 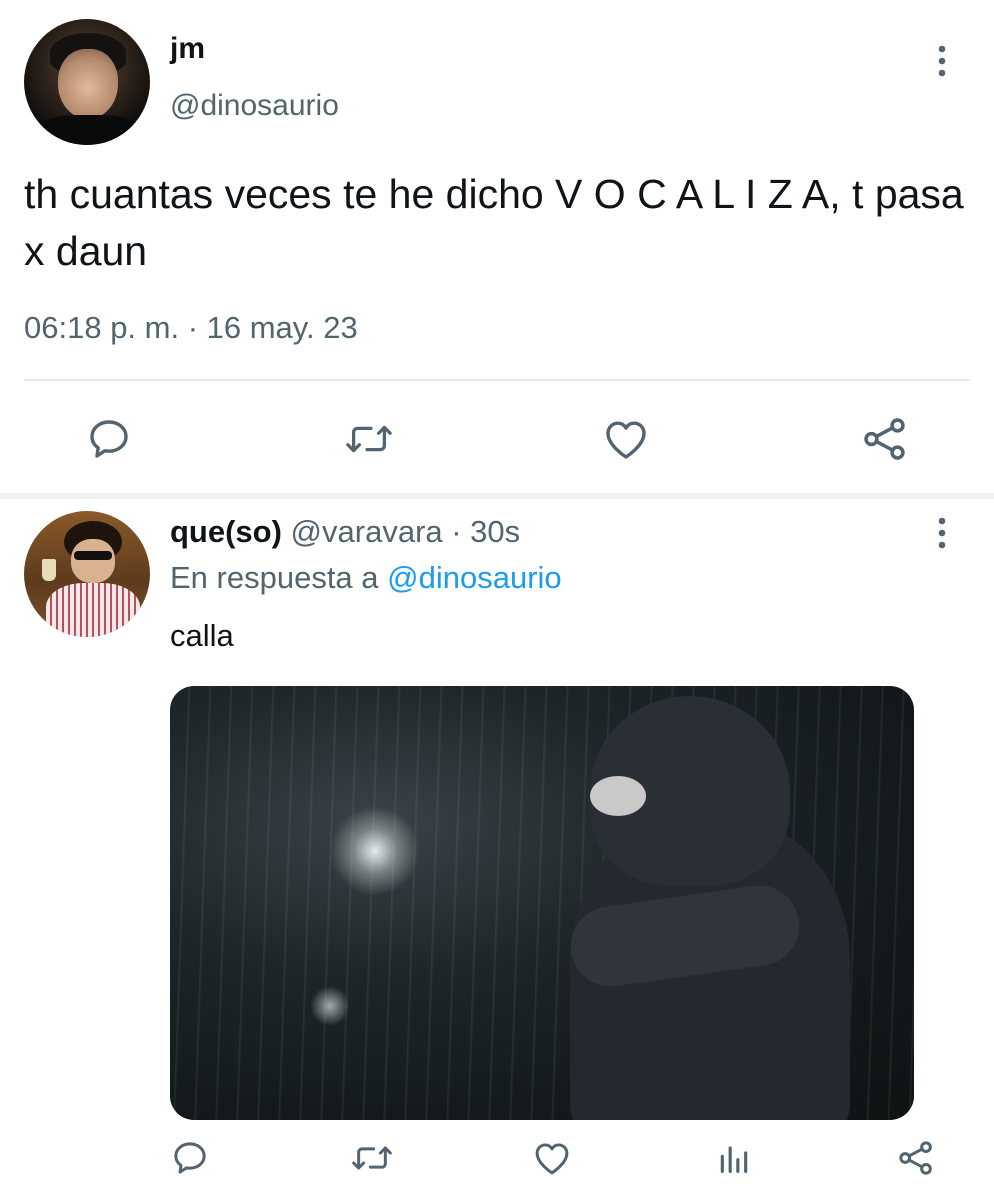 What do you see at coordinates (497, 380) in the screenshot?
I see `divider` at bounding box center [497, 380].